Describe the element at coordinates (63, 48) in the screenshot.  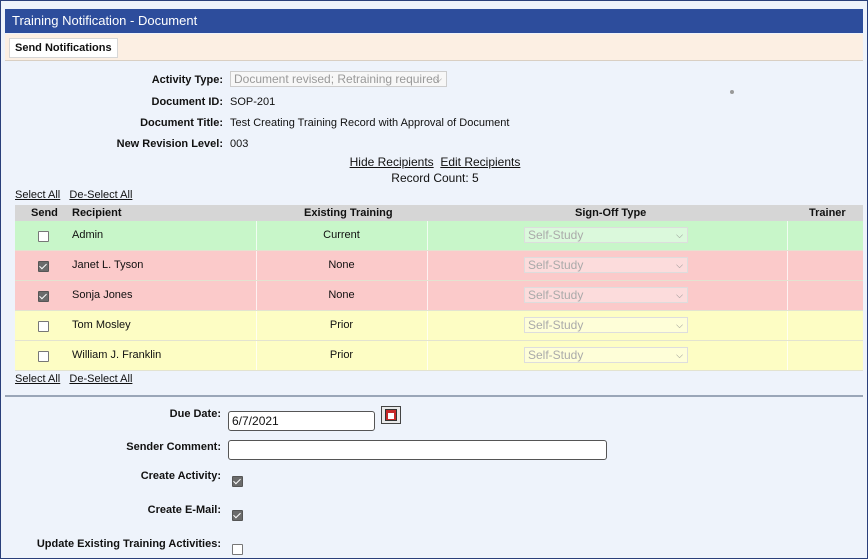
I see `send-notifications-button: Send Notifications` at that location.